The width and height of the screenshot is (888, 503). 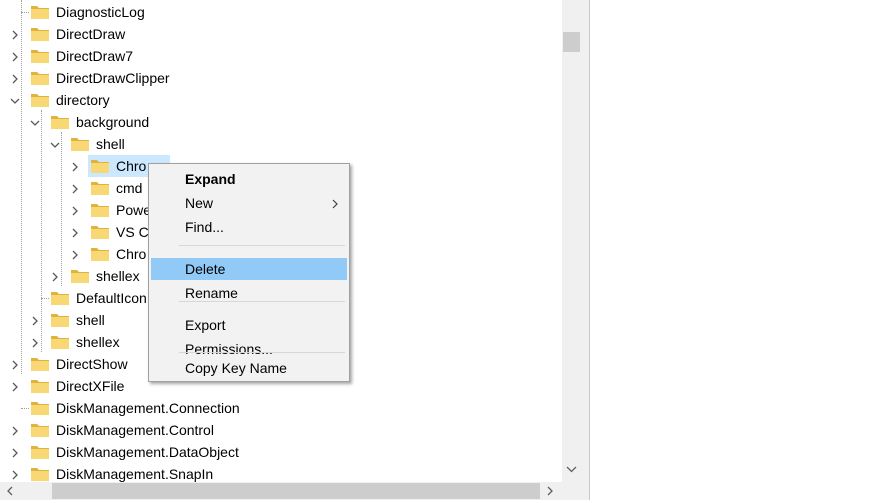 I want to click on tree-item: DiskManagement.Connection, so click(x=281, y=408).